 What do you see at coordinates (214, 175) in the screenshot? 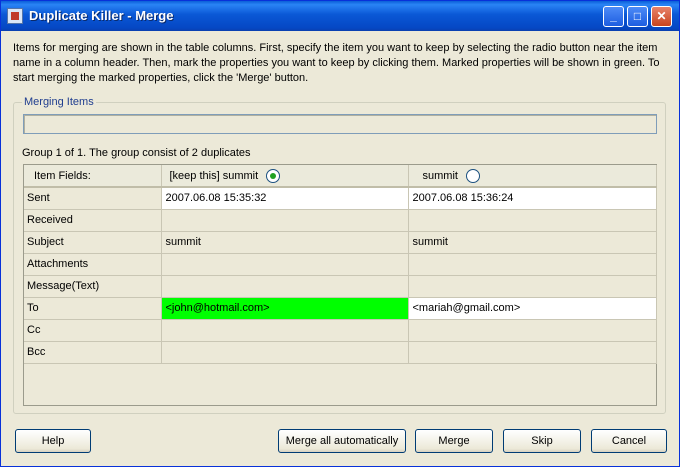
I see `column-header-label: [keep this] summit` at bounding box center [214, 175].